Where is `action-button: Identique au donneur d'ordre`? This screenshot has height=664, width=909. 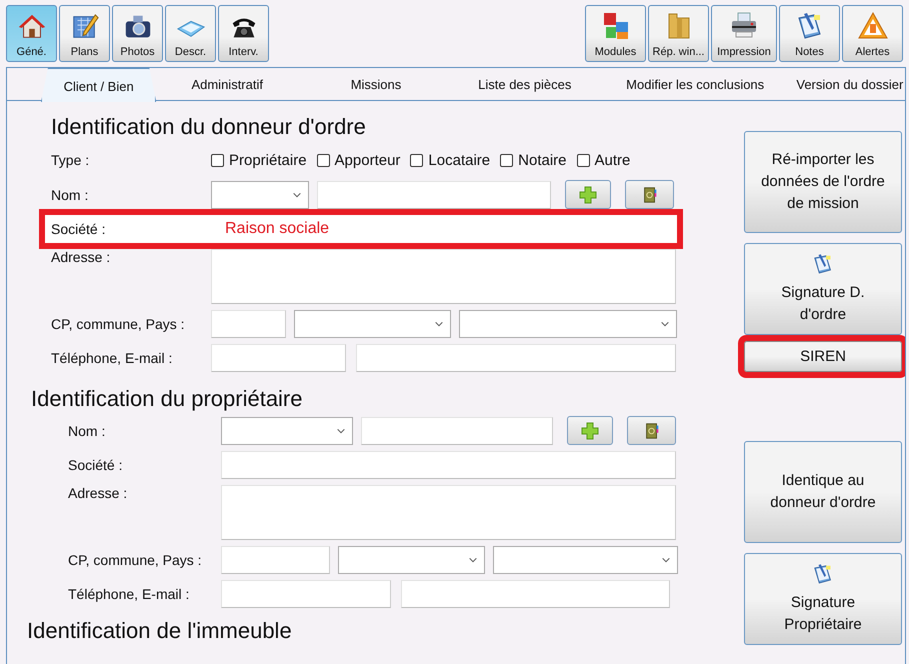
action-button: Identique au donneur d'ordre is located at coordinates (823, 492).